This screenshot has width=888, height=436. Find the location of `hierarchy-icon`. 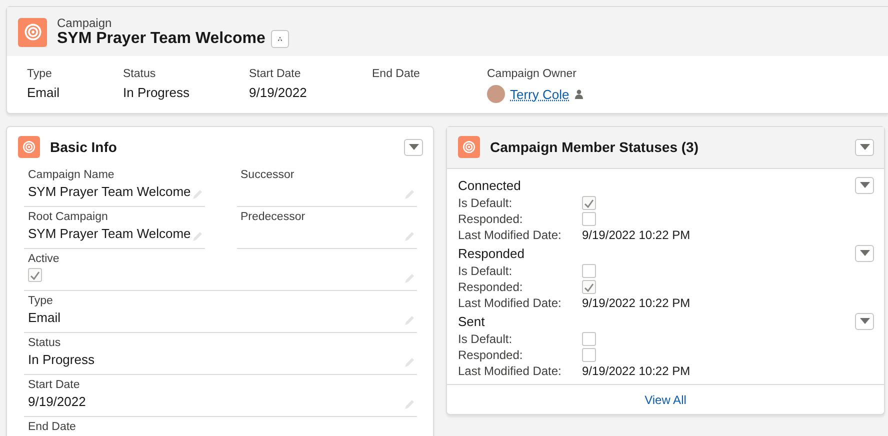

hierarchy-icon is located at coordinates (280, 39).